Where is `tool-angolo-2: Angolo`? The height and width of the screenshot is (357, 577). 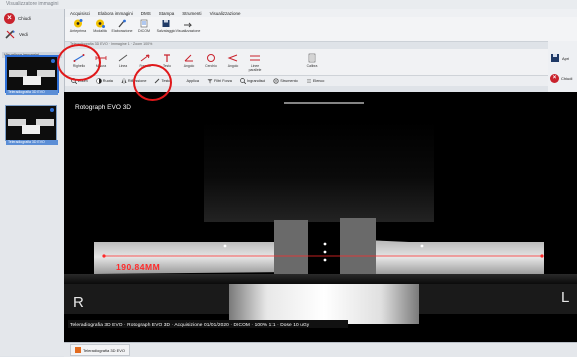 tool-angolo-2: Angolo is located at coordinates (233, 61).